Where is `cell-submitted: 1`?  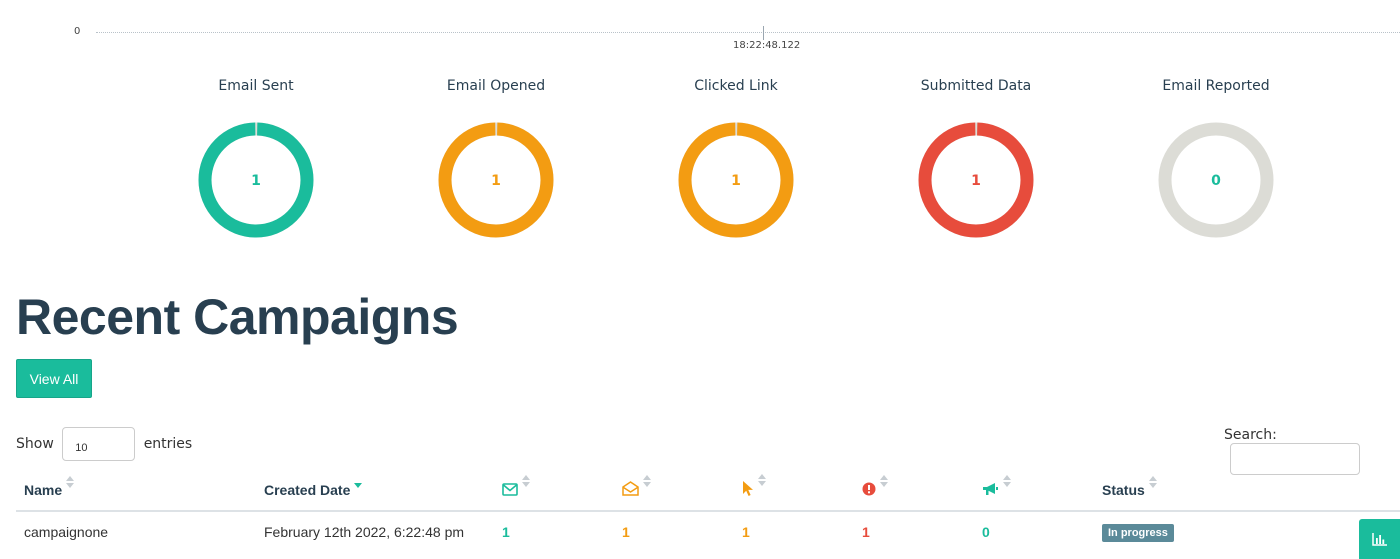
cell-submitted: 1 is located at coordinates (866, 532).